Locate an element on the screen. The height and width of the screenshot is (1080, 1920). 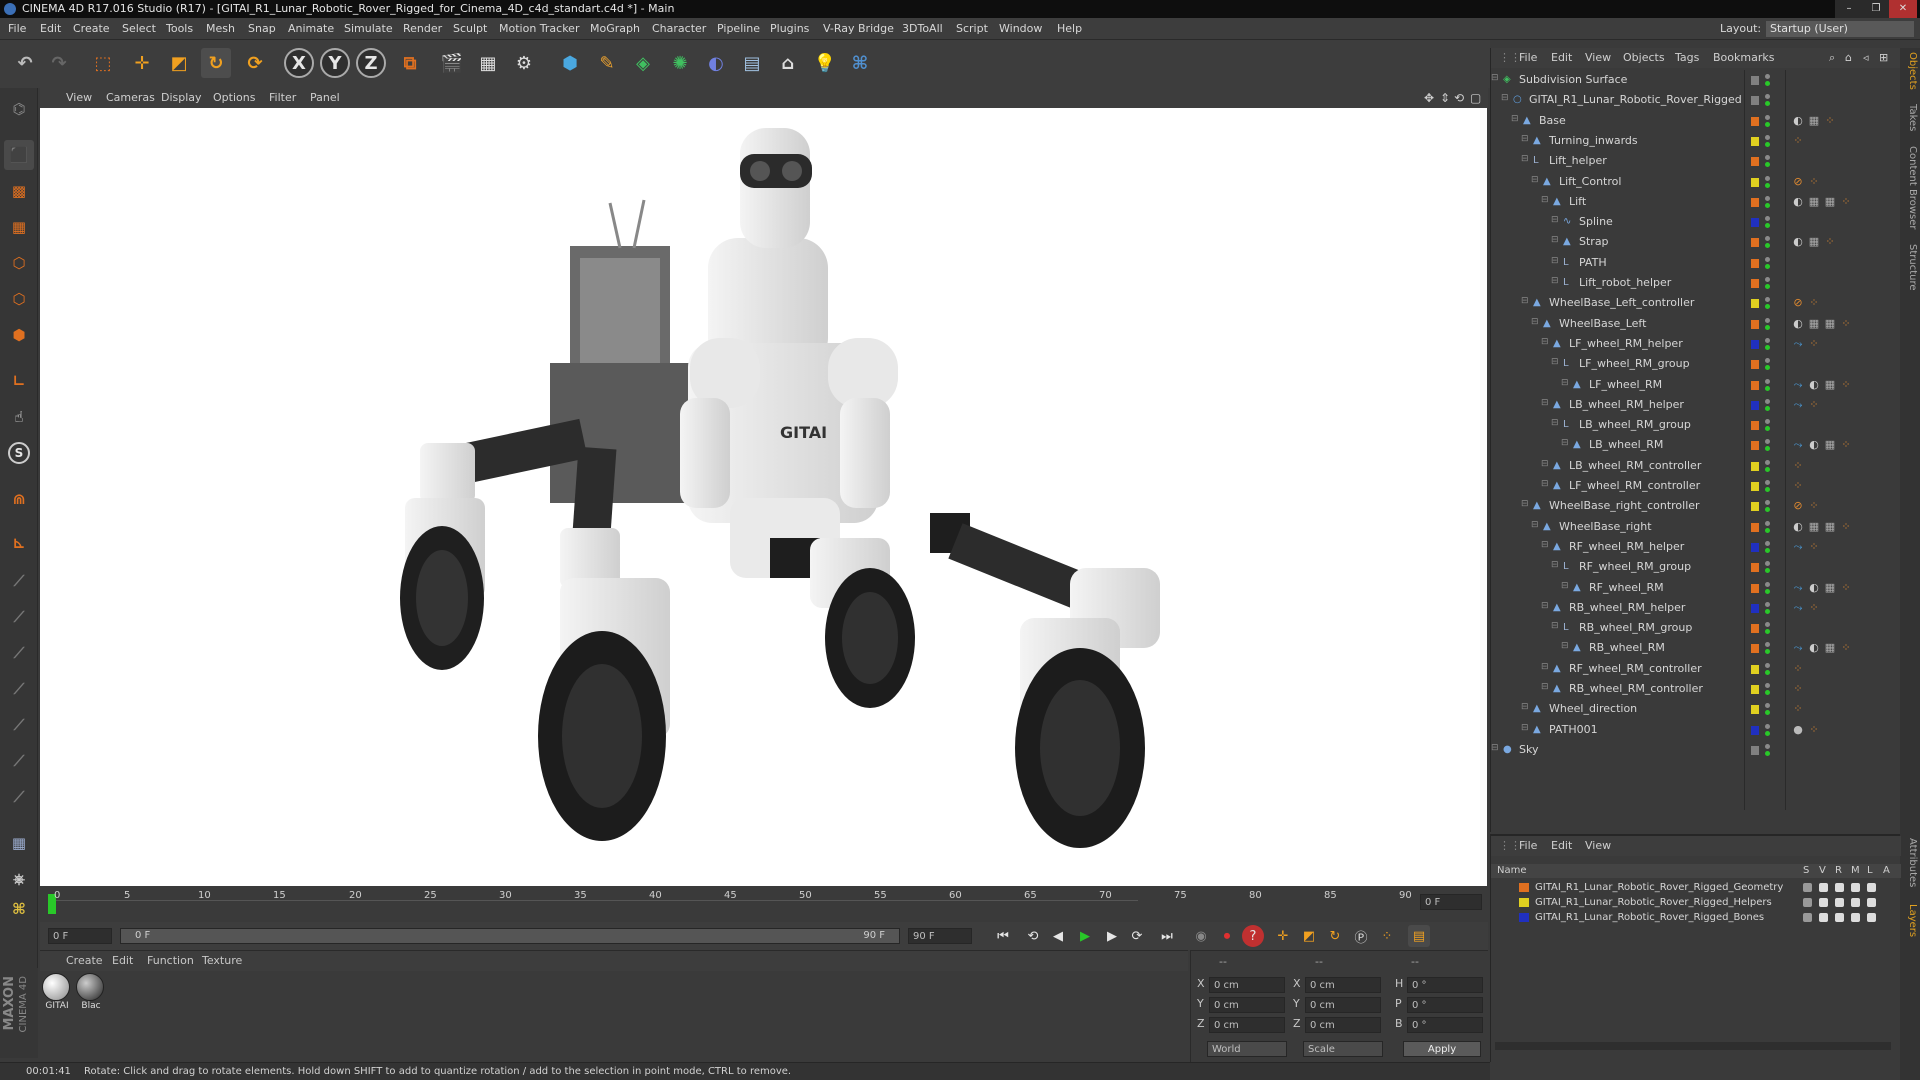
object-row: ⊟ ▲ Lift_Control ⊘ ⁘ is located at coordinates (1696, 182).